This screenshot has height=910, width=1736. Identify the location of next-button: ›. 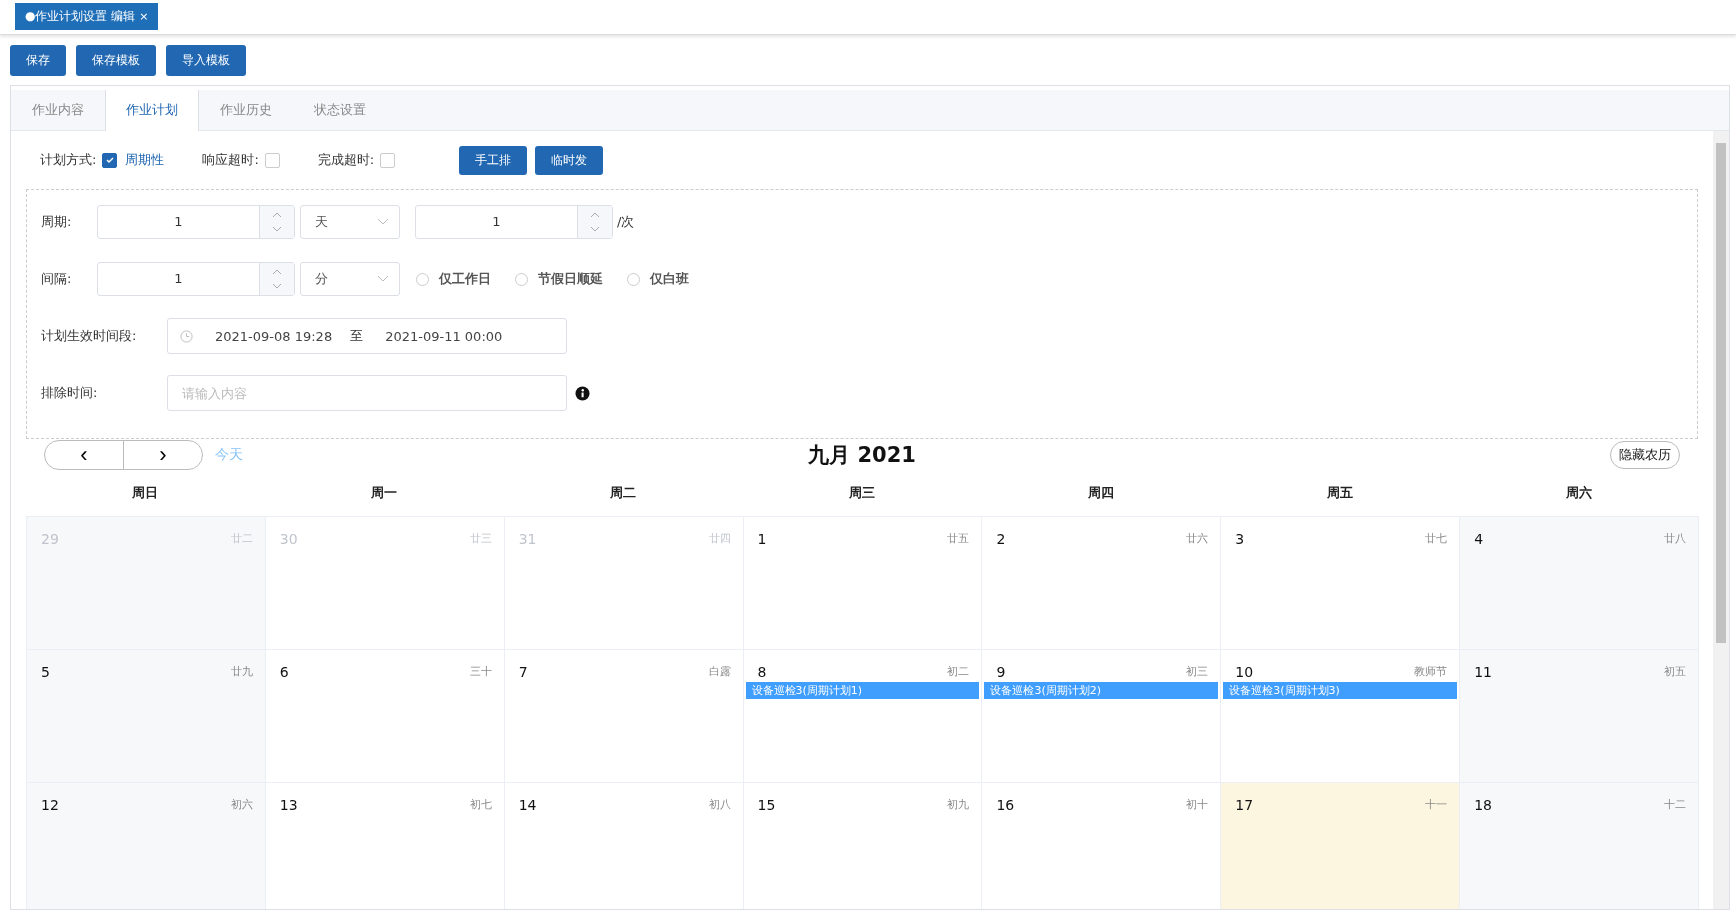
(163, 455).